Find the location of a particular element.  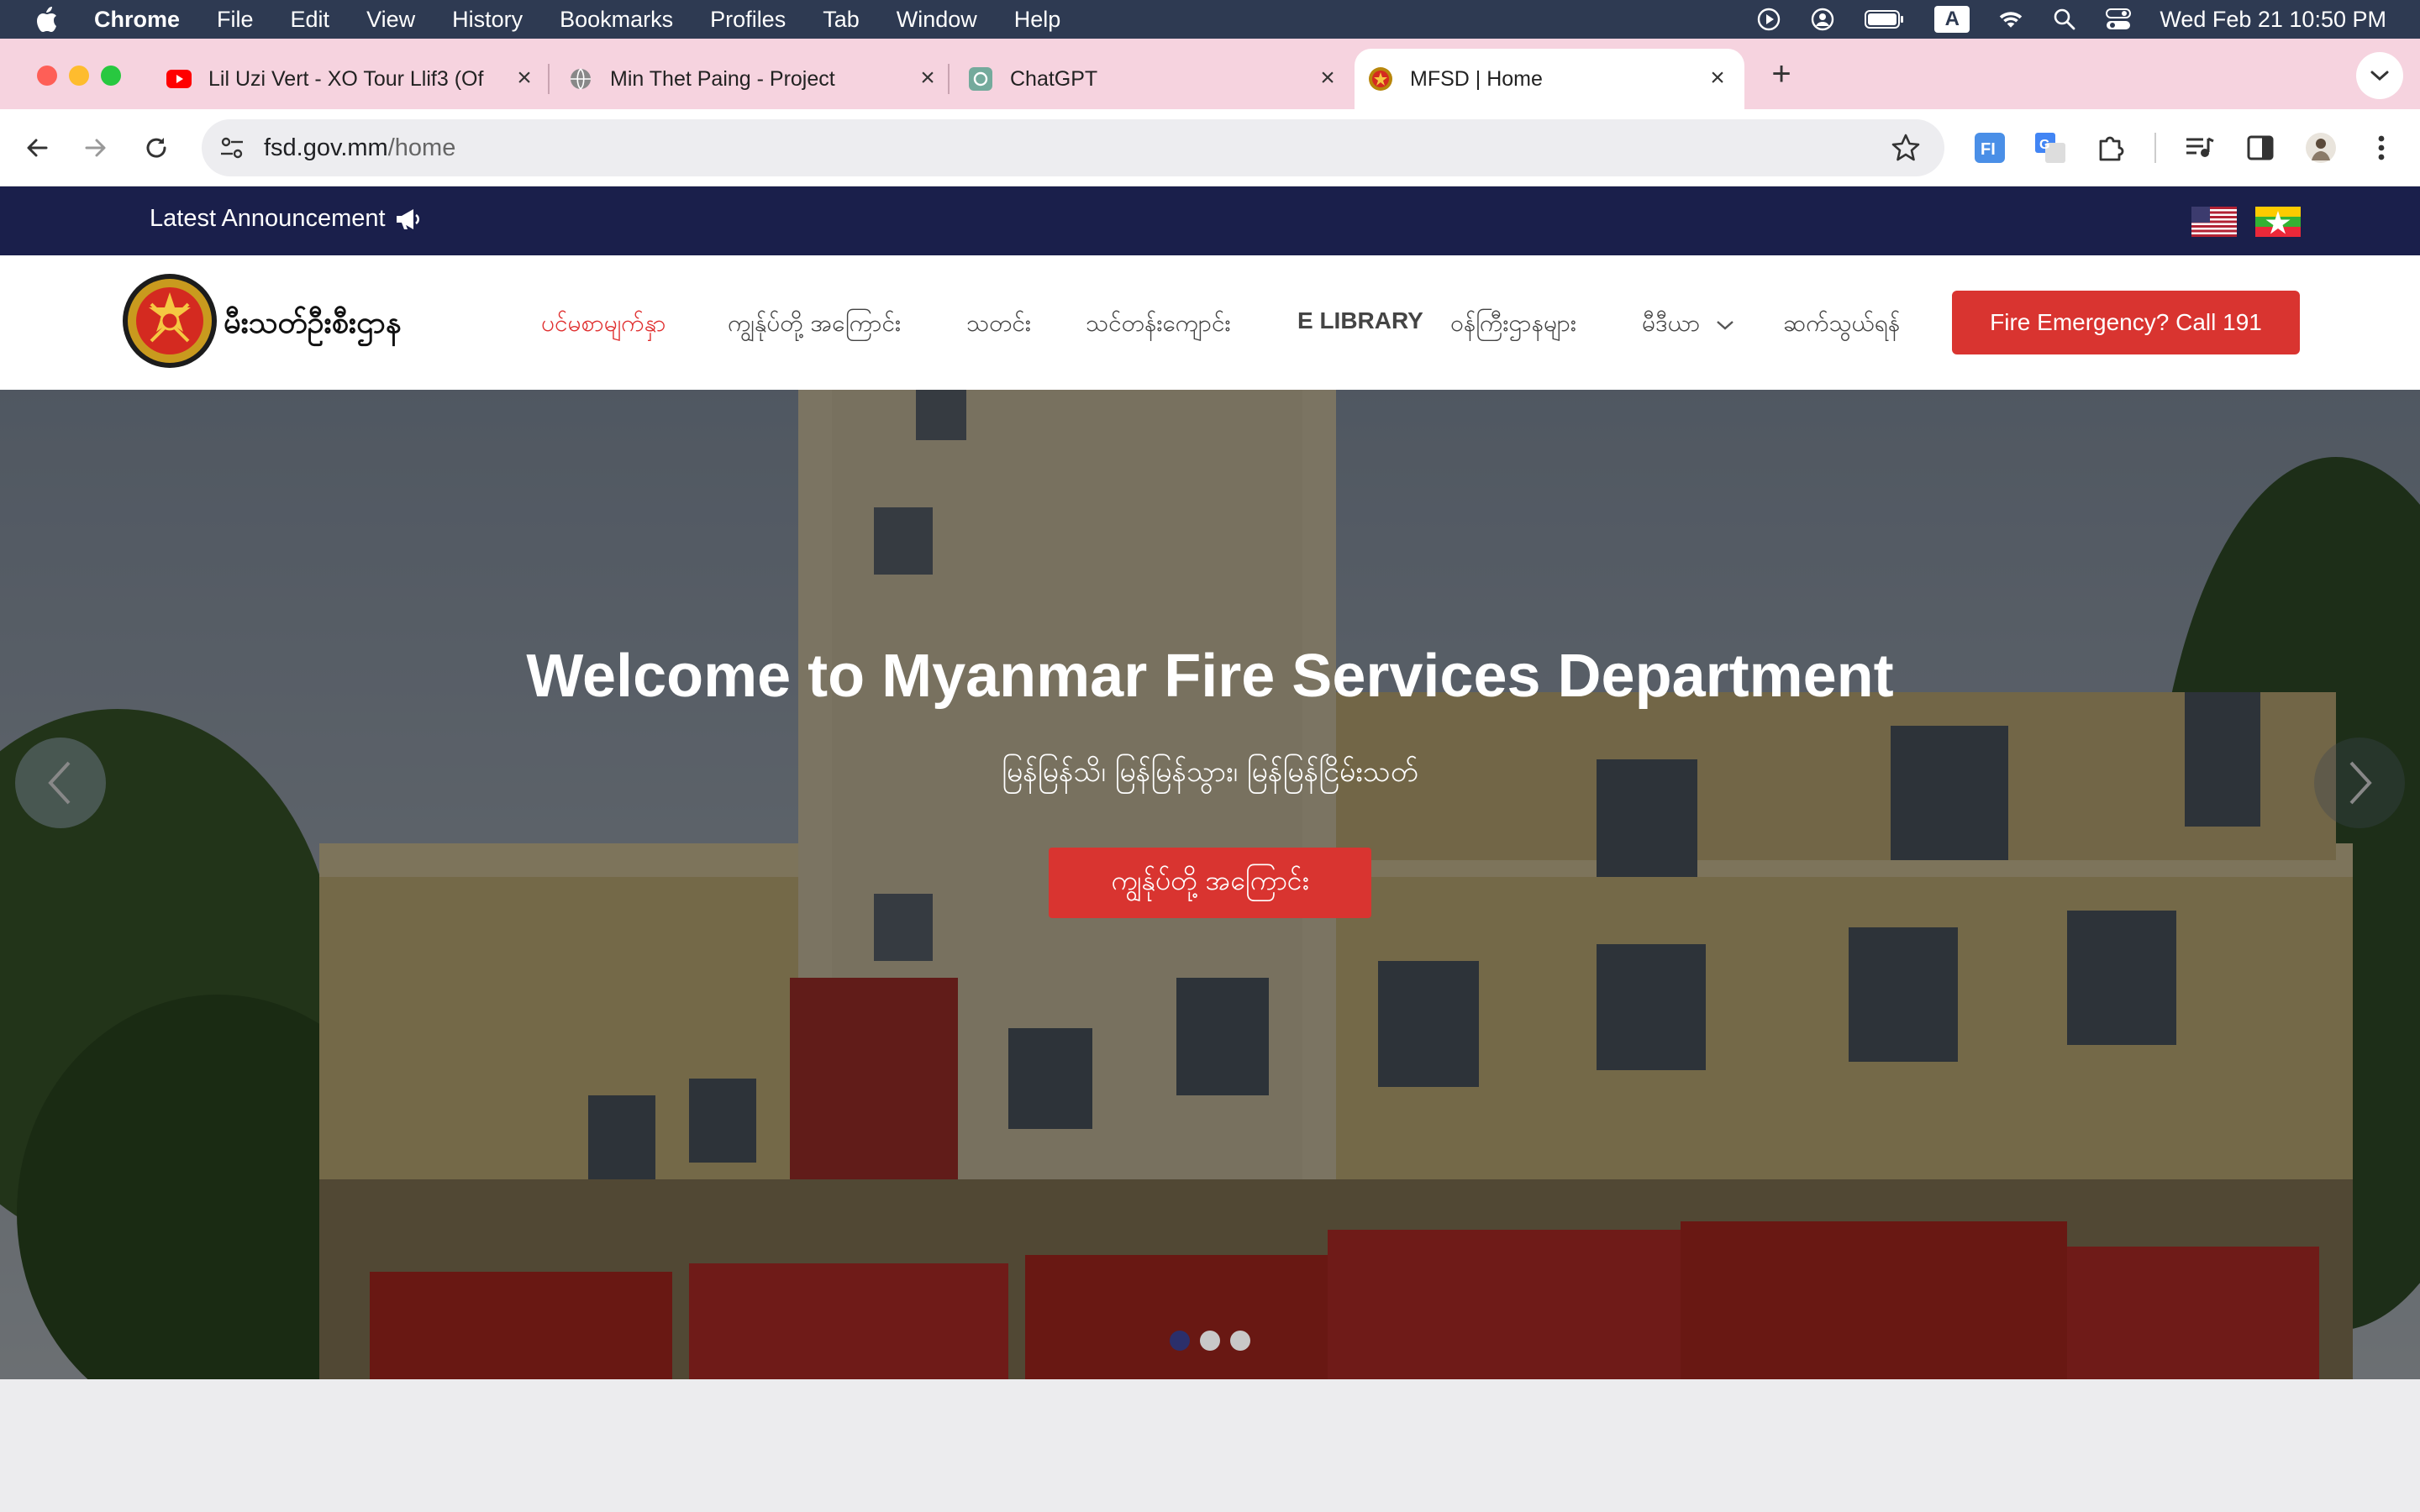

chevron-down-icon is located at coordinates (1726, 325).